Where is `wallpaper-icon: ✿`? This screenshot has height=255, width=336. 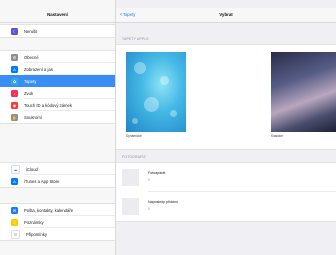 wallpaper-icon: ✿ is located at coordinates (14, 81).